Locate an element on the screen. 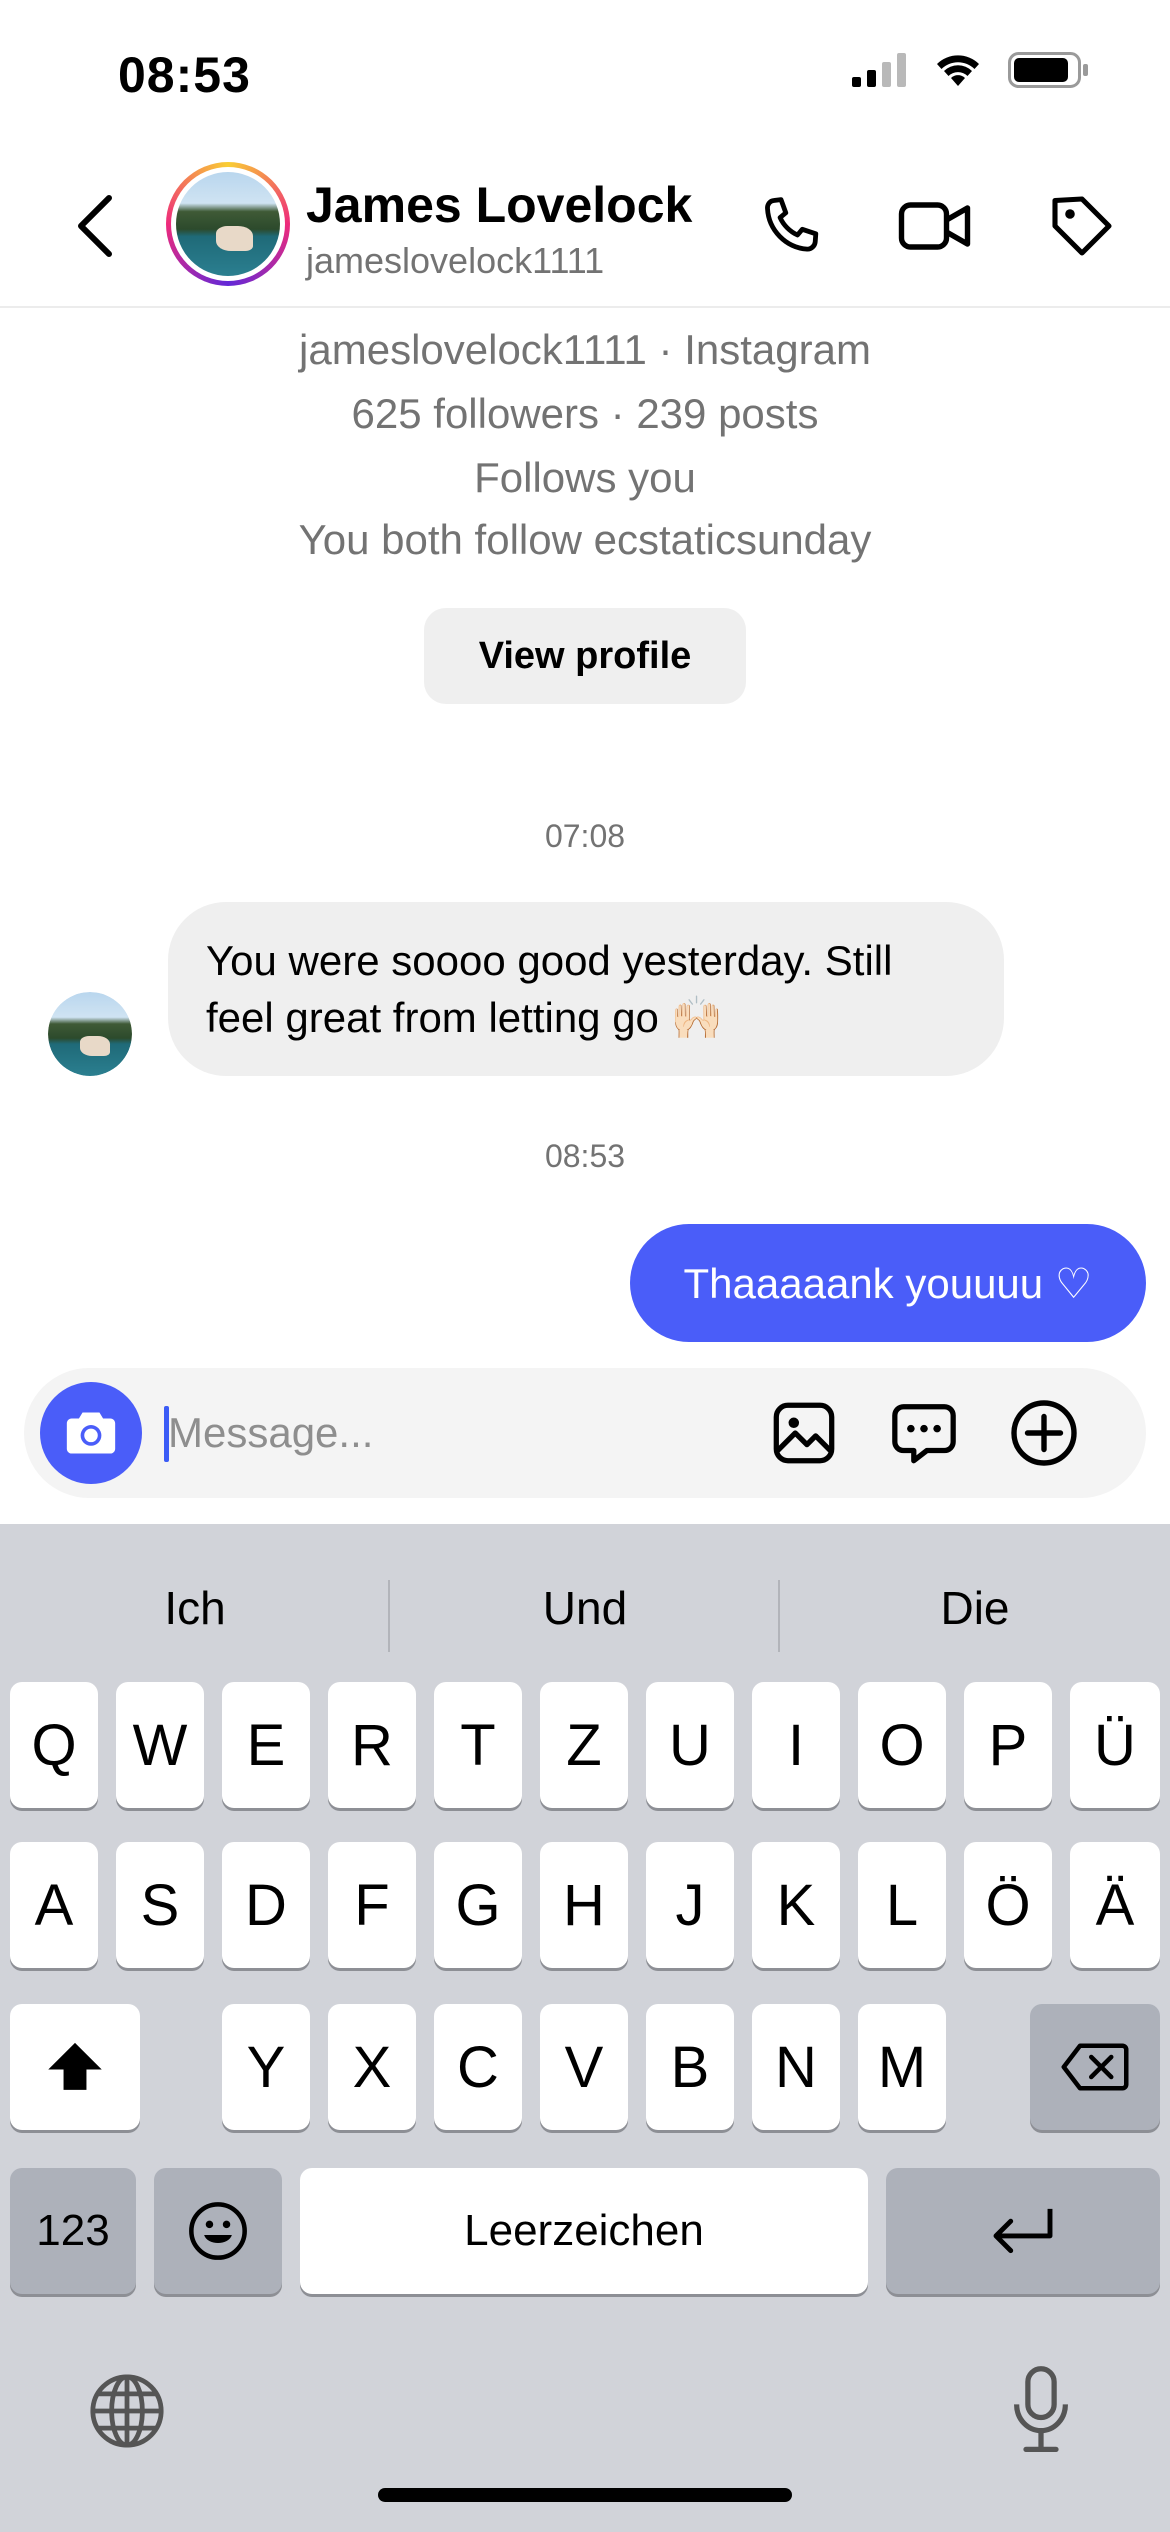  video-call-button is located at coordinates (936, 226).